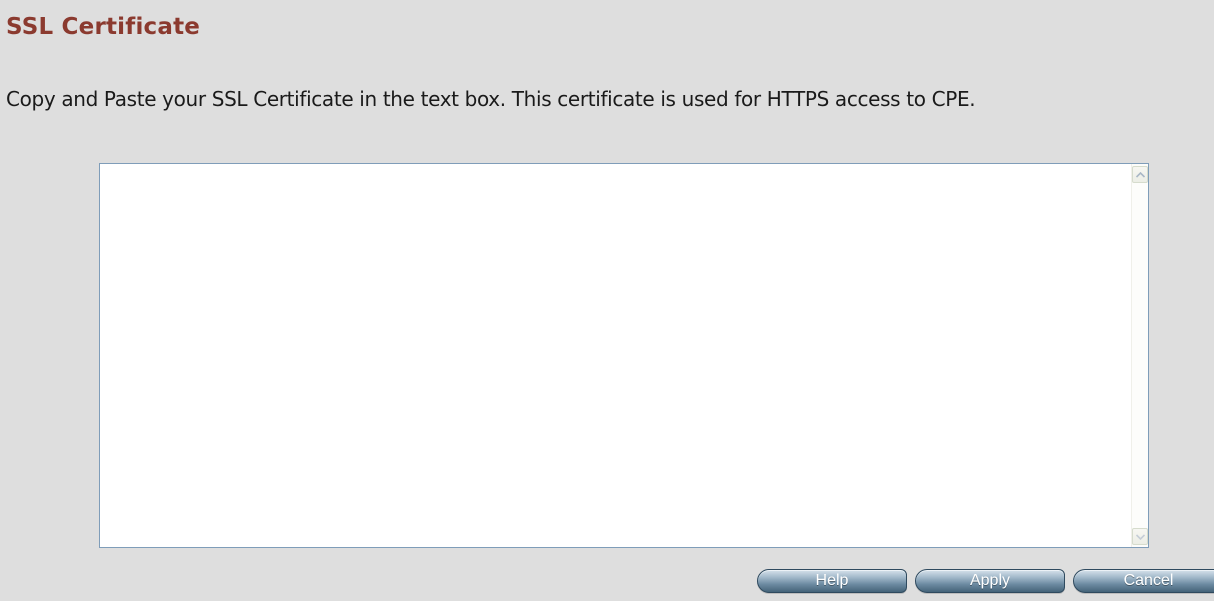 Image resolution: width=1214 pixels, height=601 pixels. What do you see at coordinates (1140, 536) in the screenshot?
I see `scroll-down-icon` at bounding box center [1140, 536].